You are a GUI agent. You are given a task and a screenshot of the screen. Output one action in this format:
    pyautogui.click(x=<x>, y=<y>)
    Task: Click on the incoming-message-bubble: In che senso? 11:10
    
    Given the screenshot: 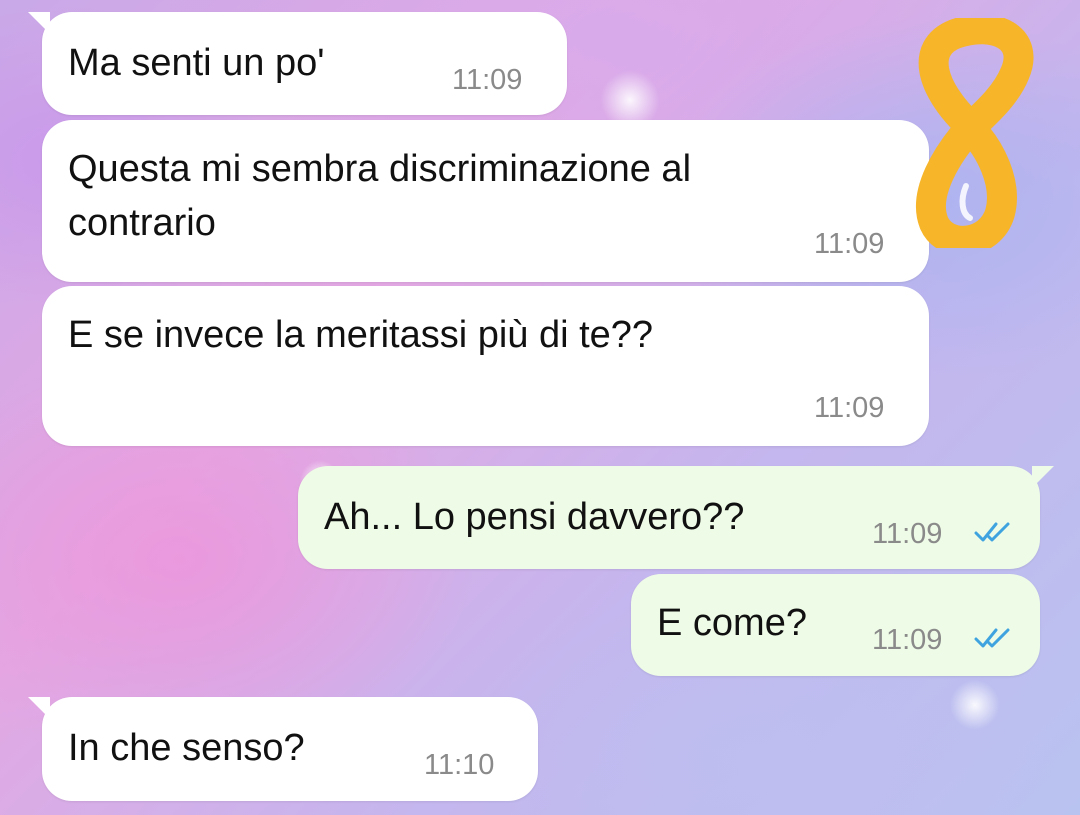 What is the action you would take?
    pyautogui.click(x=283, y=749)
    